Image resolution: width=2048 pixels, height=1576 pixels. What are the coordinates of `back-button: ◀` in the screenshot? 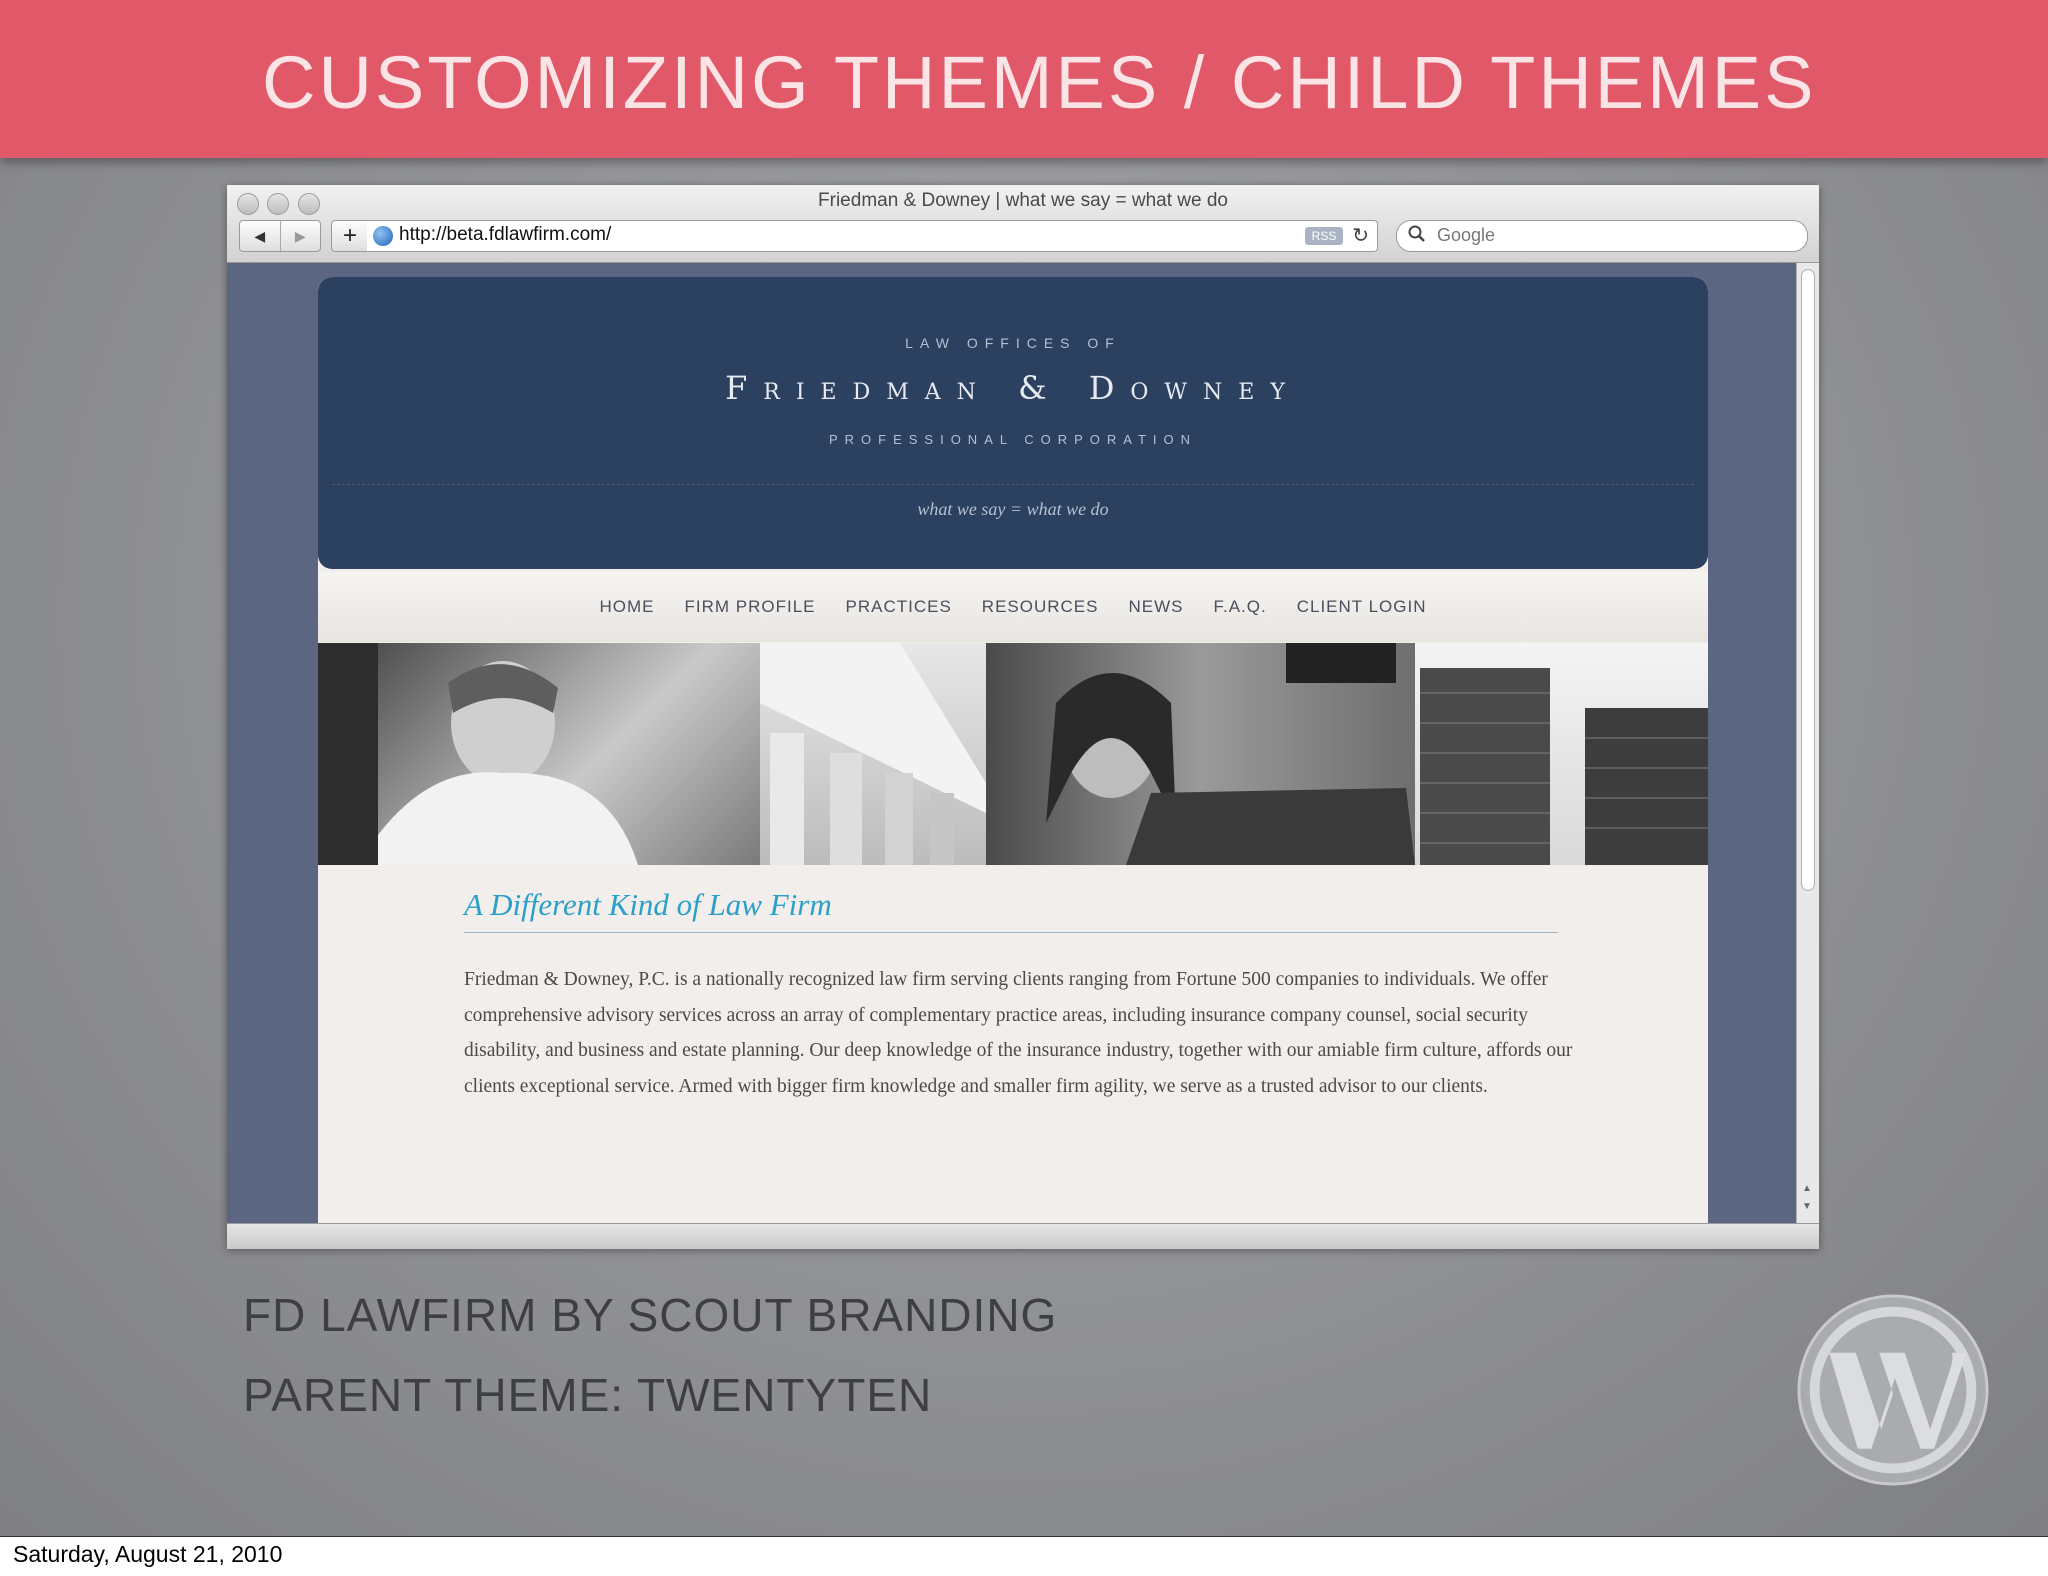 It's located at (260, 236).